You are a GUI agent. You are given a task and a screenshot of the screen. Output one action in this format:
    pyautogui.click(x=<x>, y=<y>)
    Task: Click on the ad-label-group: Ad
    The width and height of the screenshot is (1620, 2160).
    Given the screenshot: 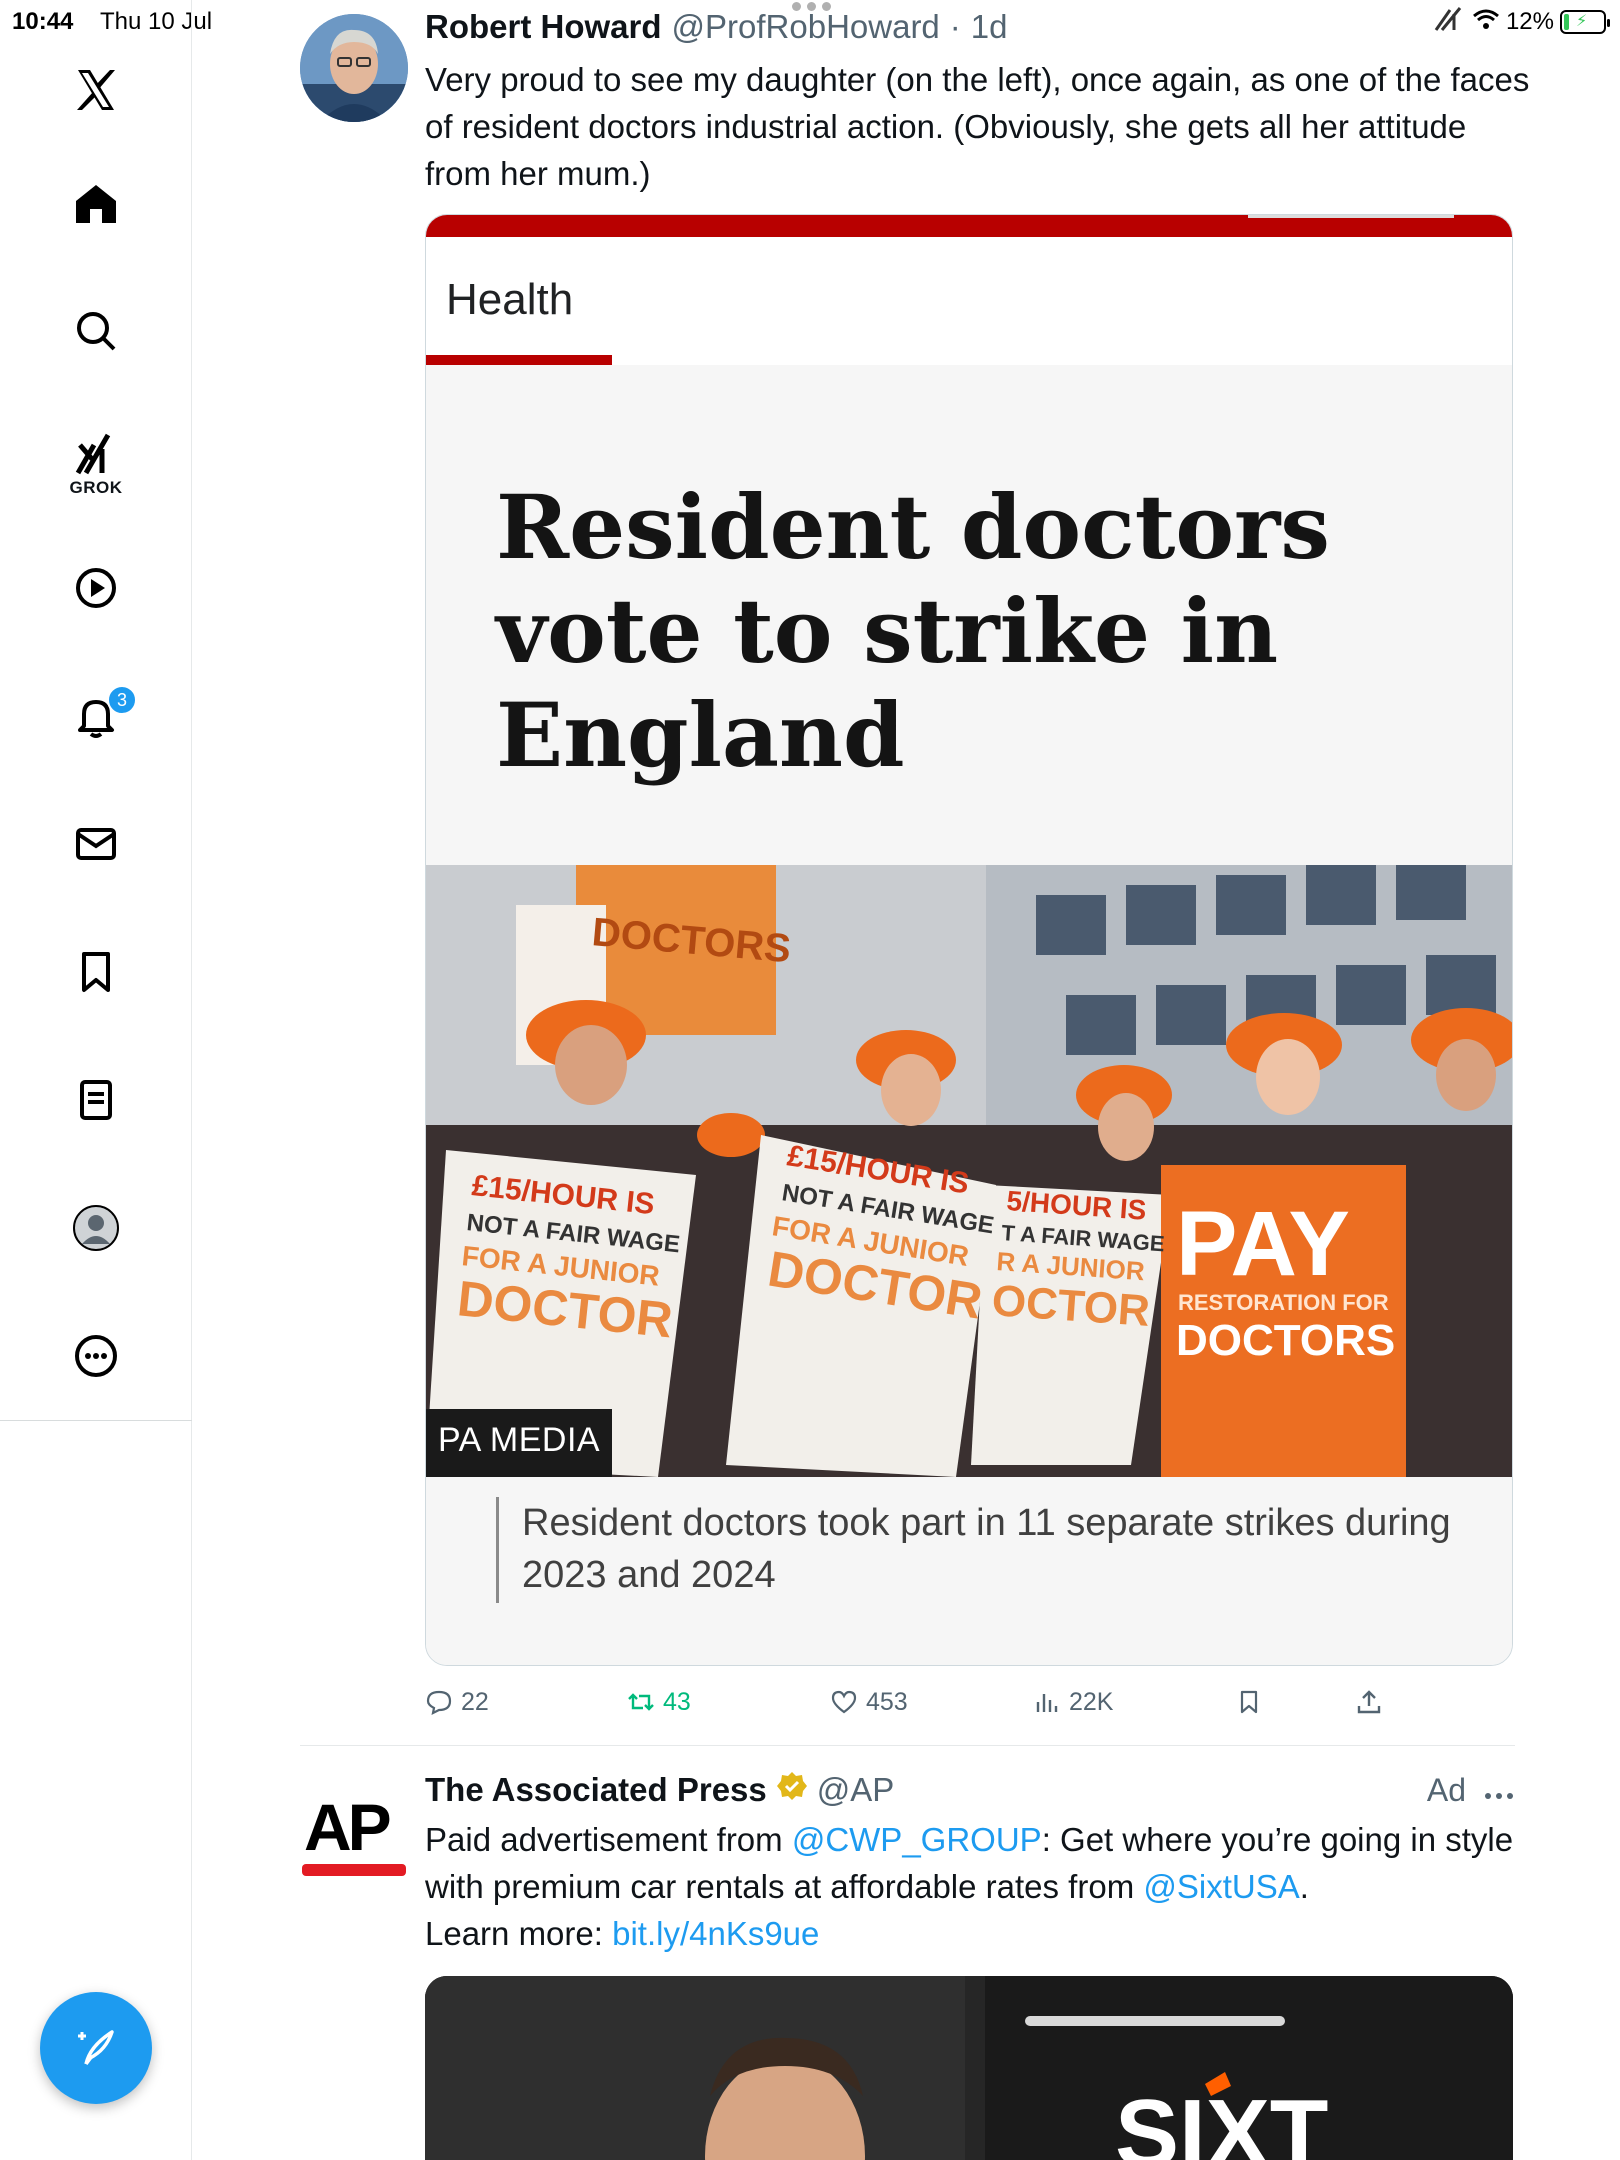 What is the action you would take?
    pyautogui.click(x=1470, y=1790)
    